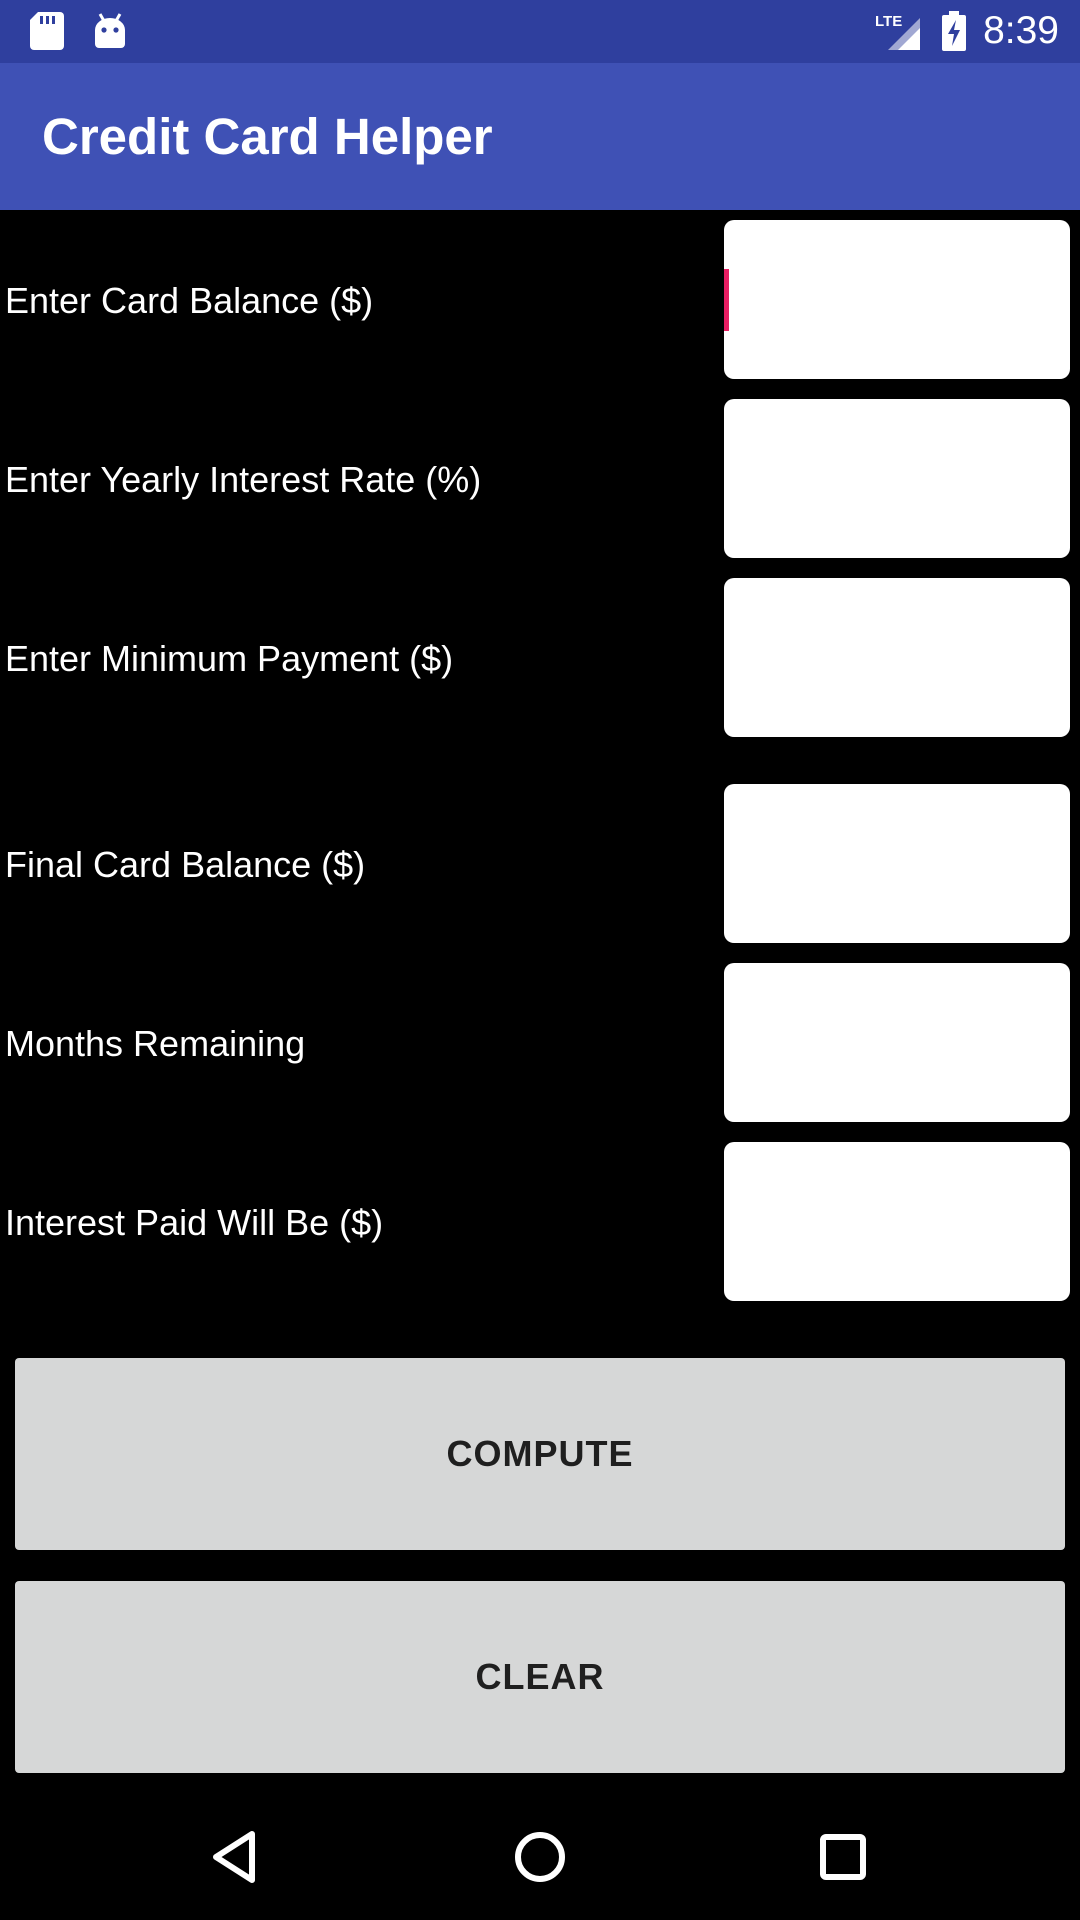  I want to click on text-cursor, so click(726, 300).